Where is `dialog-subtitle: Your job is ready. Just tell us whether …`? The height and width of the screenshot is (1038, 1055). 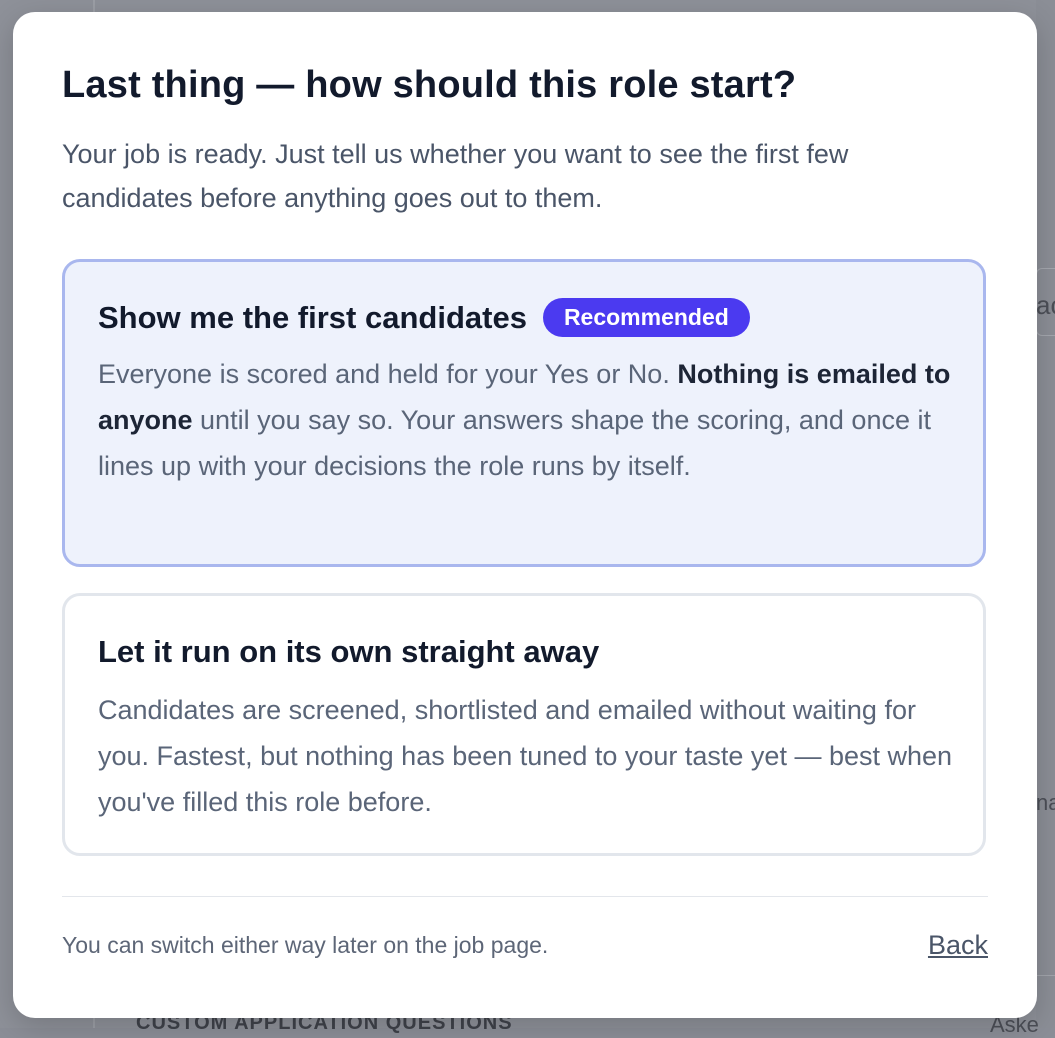
dialog-subtitle: Your job is ready. Just tell us whether … is located at coordinates (455, 176).